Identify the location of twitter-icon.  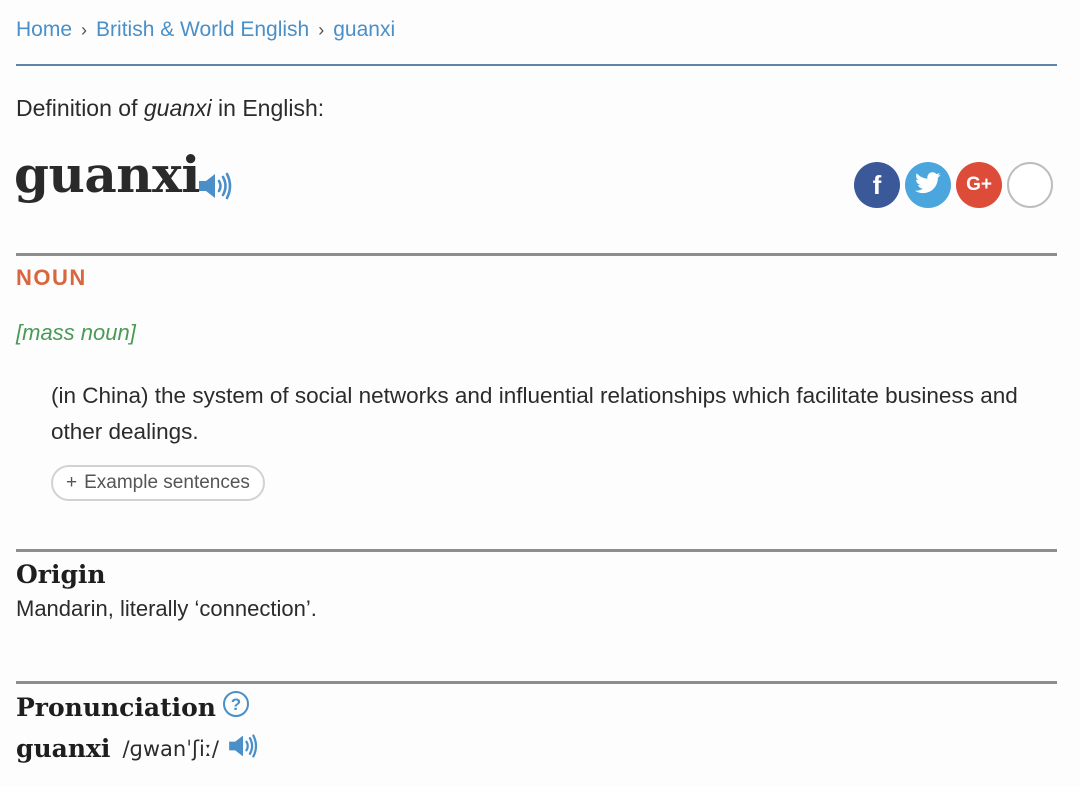
(928, 185).